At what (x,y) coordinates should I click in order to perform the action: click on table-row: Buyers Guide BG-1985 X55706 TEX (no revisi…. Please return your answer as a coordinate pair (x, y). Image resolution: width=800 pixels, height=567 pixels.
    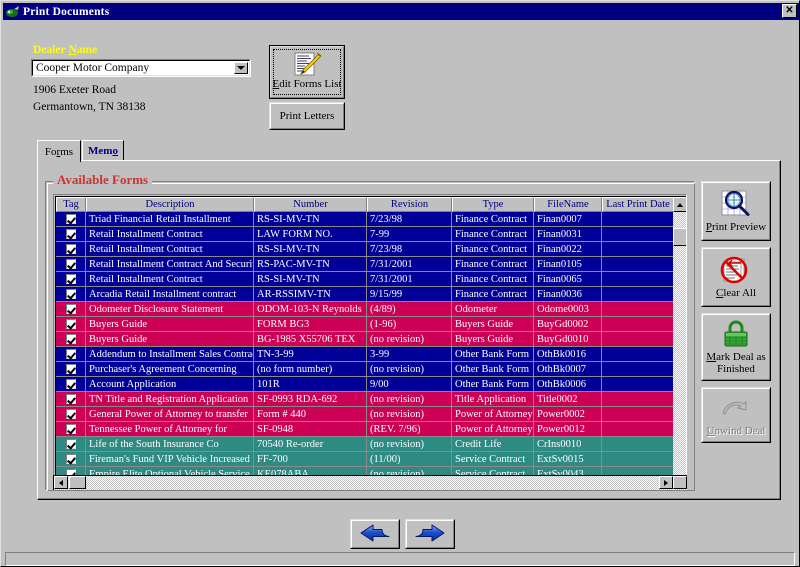
    Looking at the image, I should click on (365, 339).